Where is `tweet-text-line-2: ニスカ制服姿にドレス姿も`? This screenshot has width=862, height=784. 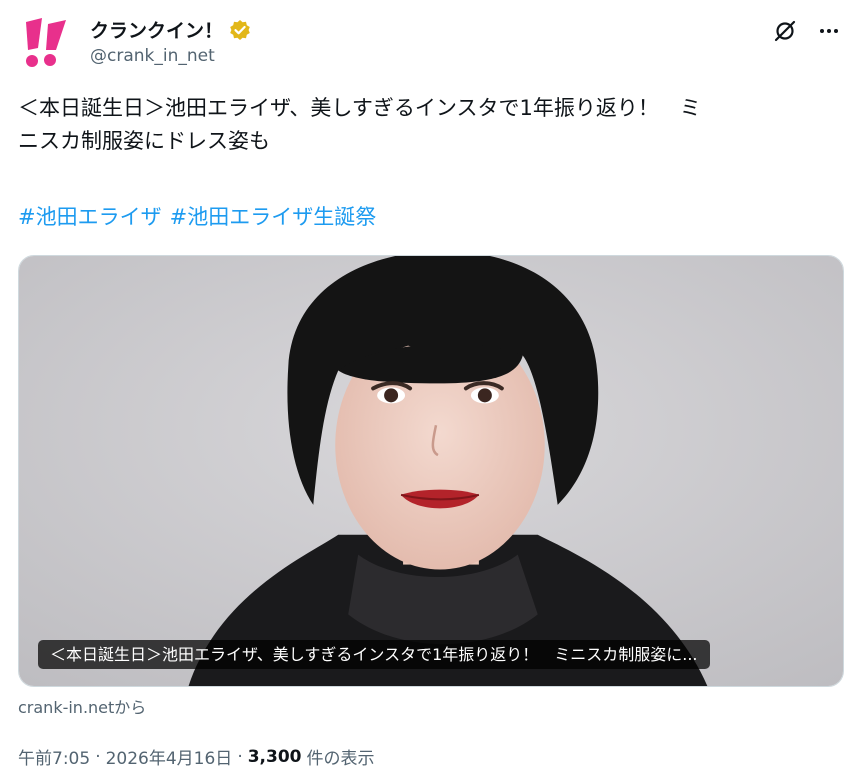 tweet-text-line-2: ニスカ制服姿にドレス姿も is located at coordinates (144, 141).